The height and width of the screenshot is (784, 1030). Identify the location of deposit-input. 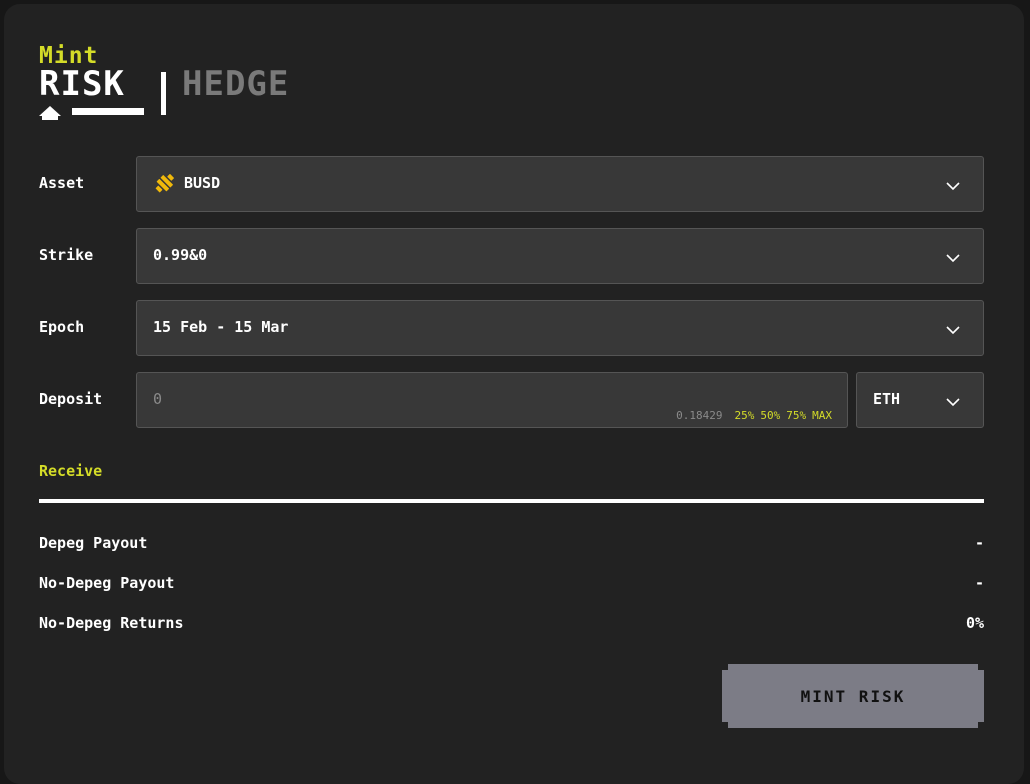
(353, 399).